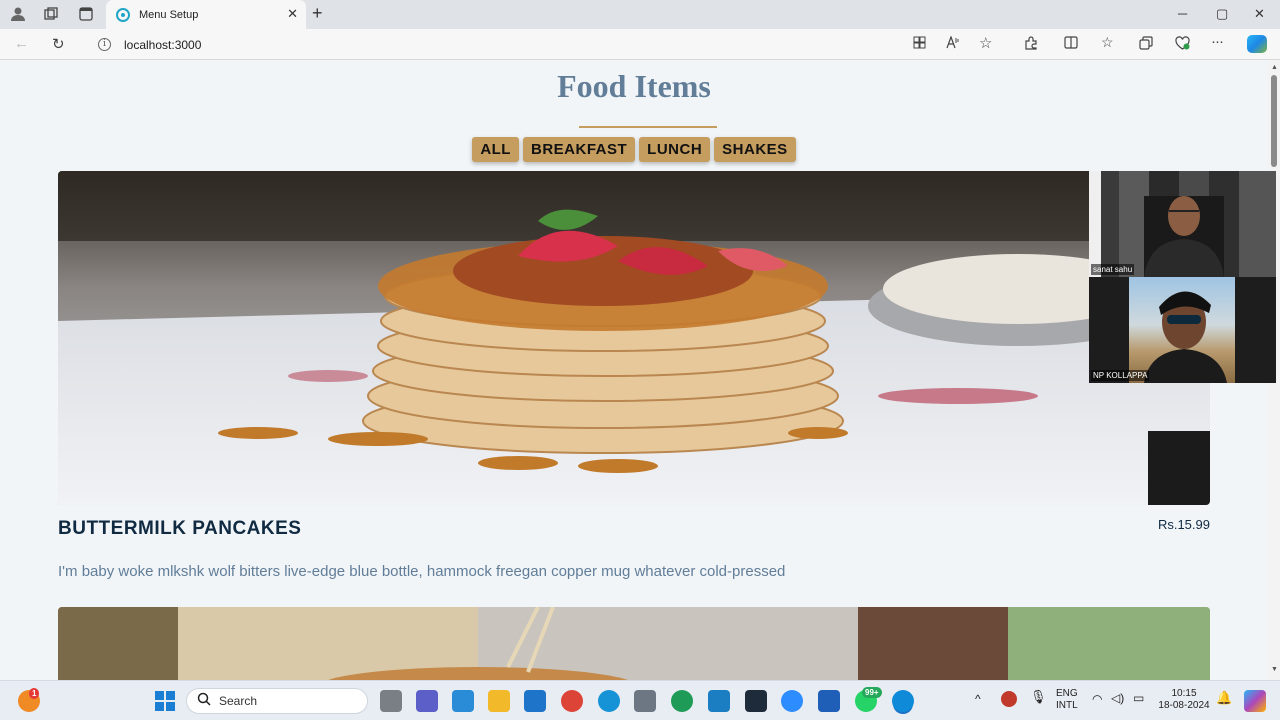 The width and height of the screenshot is (1280, 720). Describe the element at coordinates (1097, 699) in the screenshot. I see `wifi-icon: ◠` at that location.